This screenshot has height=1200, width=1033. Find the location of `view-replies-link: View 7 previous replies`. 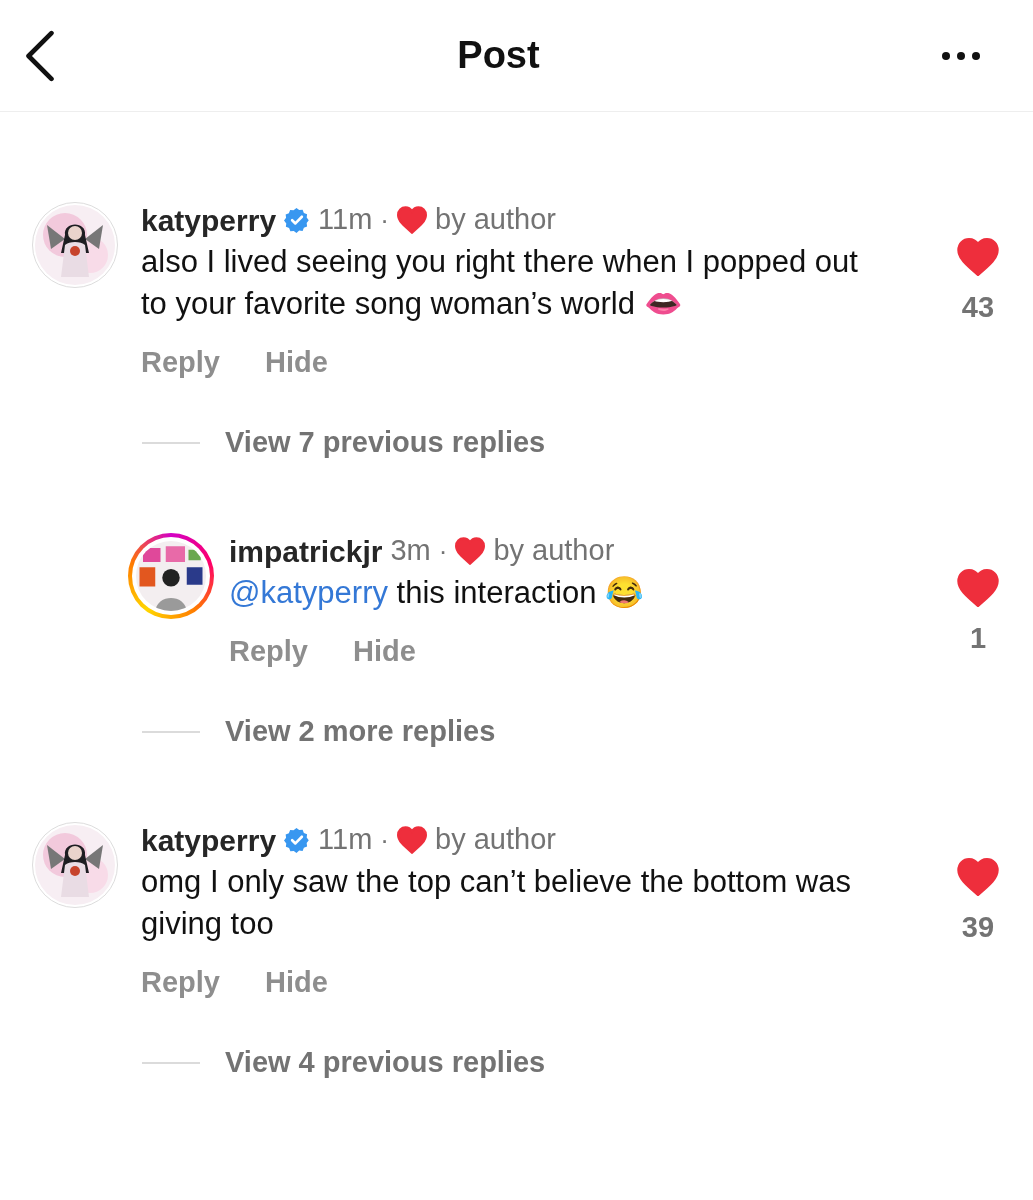

view-replies-link: View 7 previous replies is located at coordinates (385, 443).